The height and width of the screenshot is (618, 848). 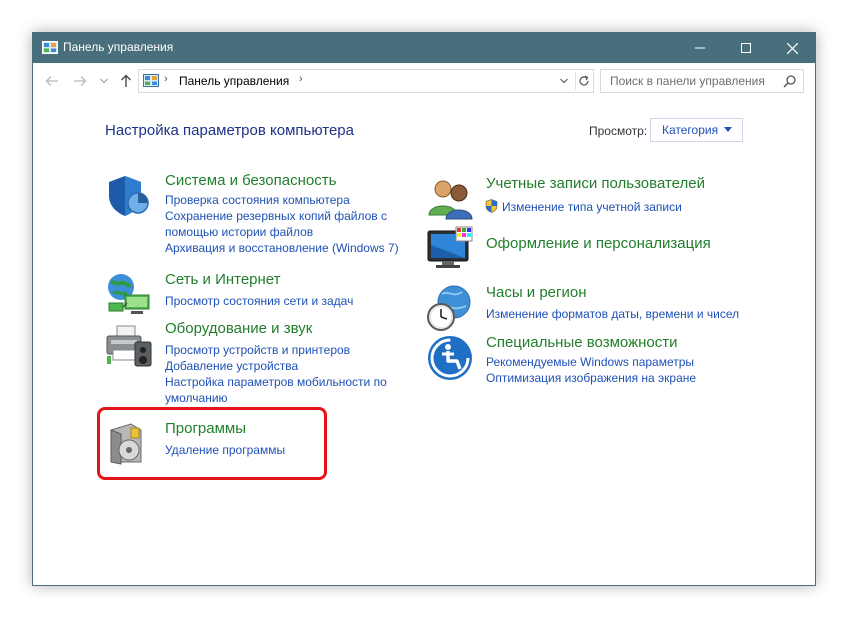 What do you see at coordinates (129, 344) in the screenshot?
I see `printer-icon` at bounding box center [129, 344].